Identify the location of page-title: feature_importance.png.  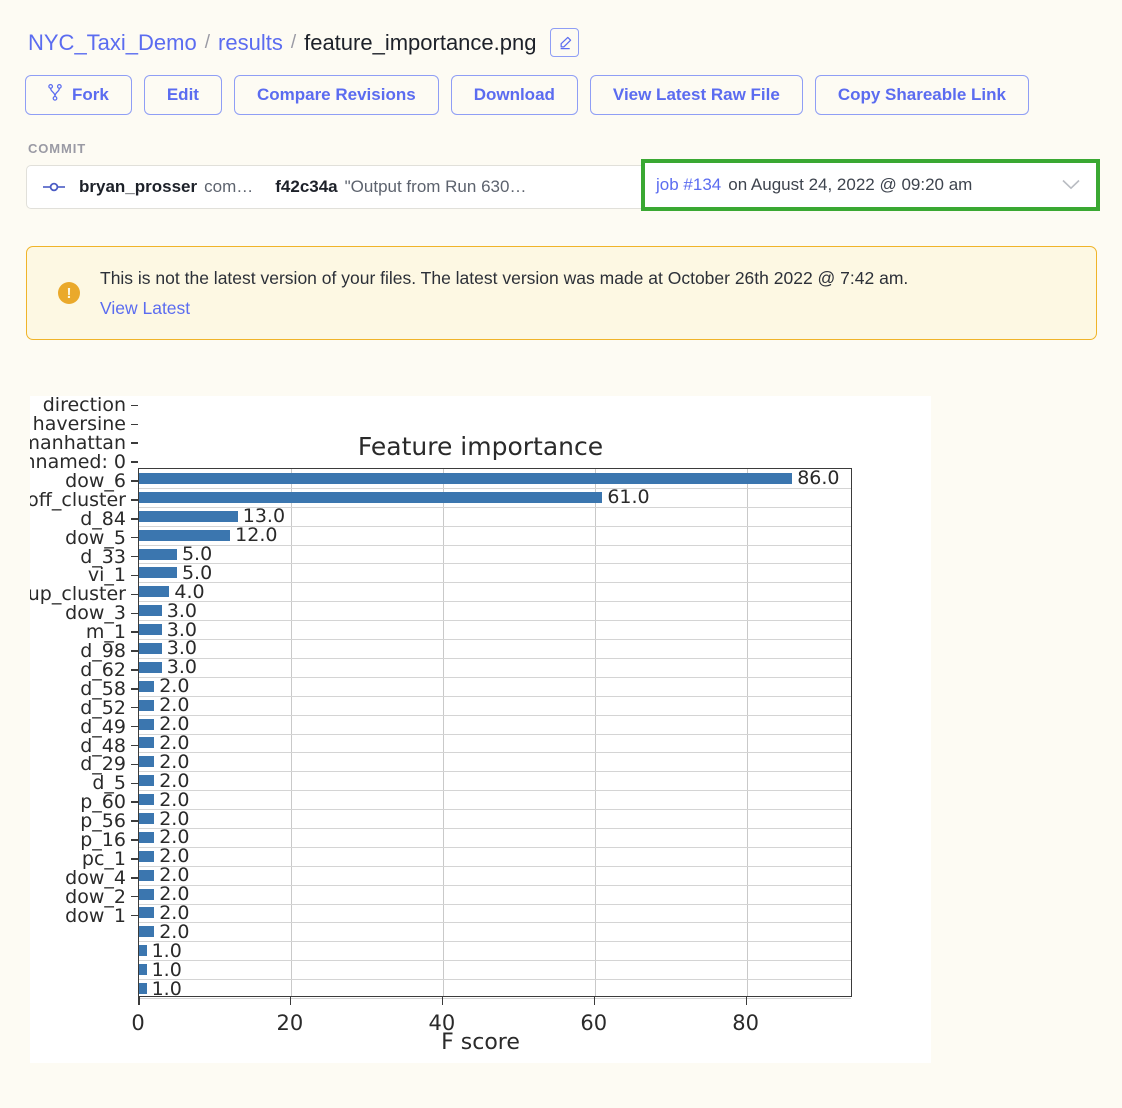
(420, 42).